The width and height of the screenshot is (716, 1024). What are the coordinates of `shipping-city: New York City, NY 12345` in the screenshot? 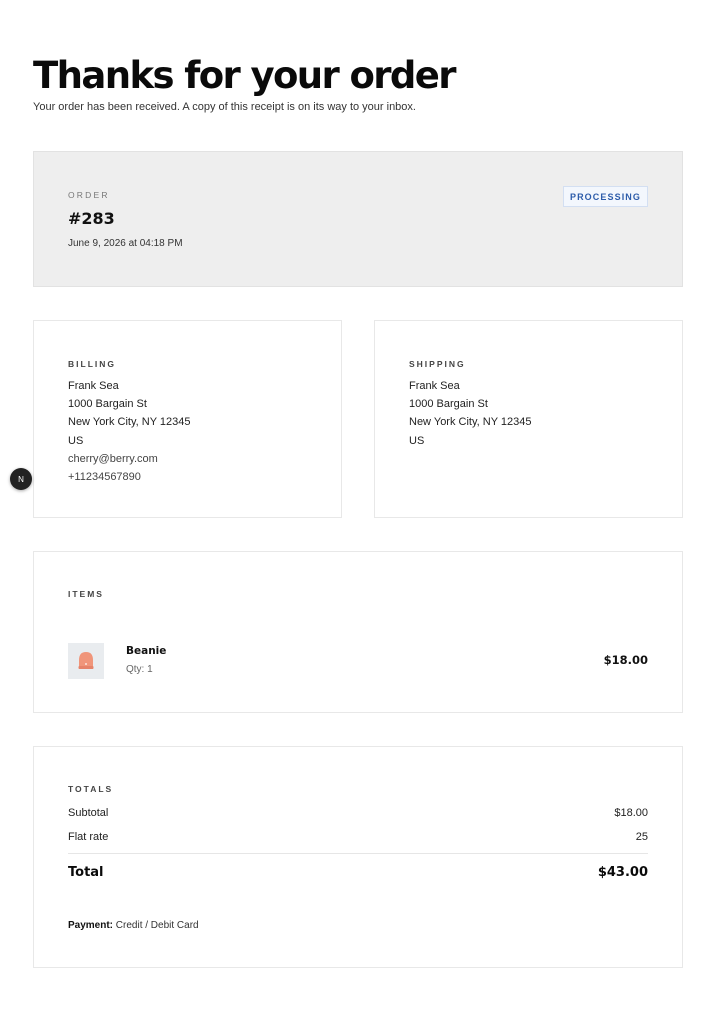 It's located at (470, 422).